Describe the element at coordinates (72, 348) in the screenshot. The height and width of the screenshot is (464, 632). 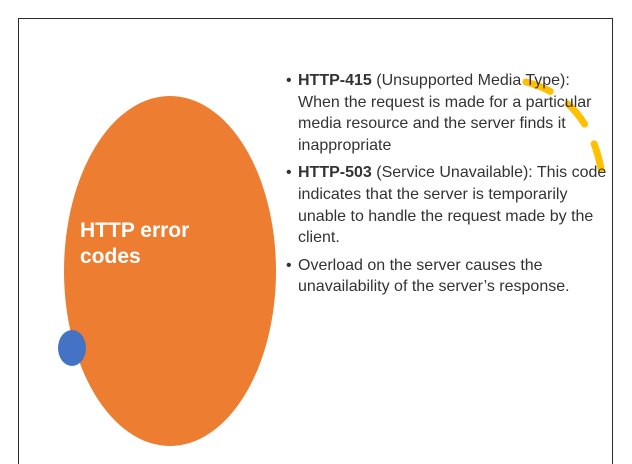
I see `blue-dot` at that location.